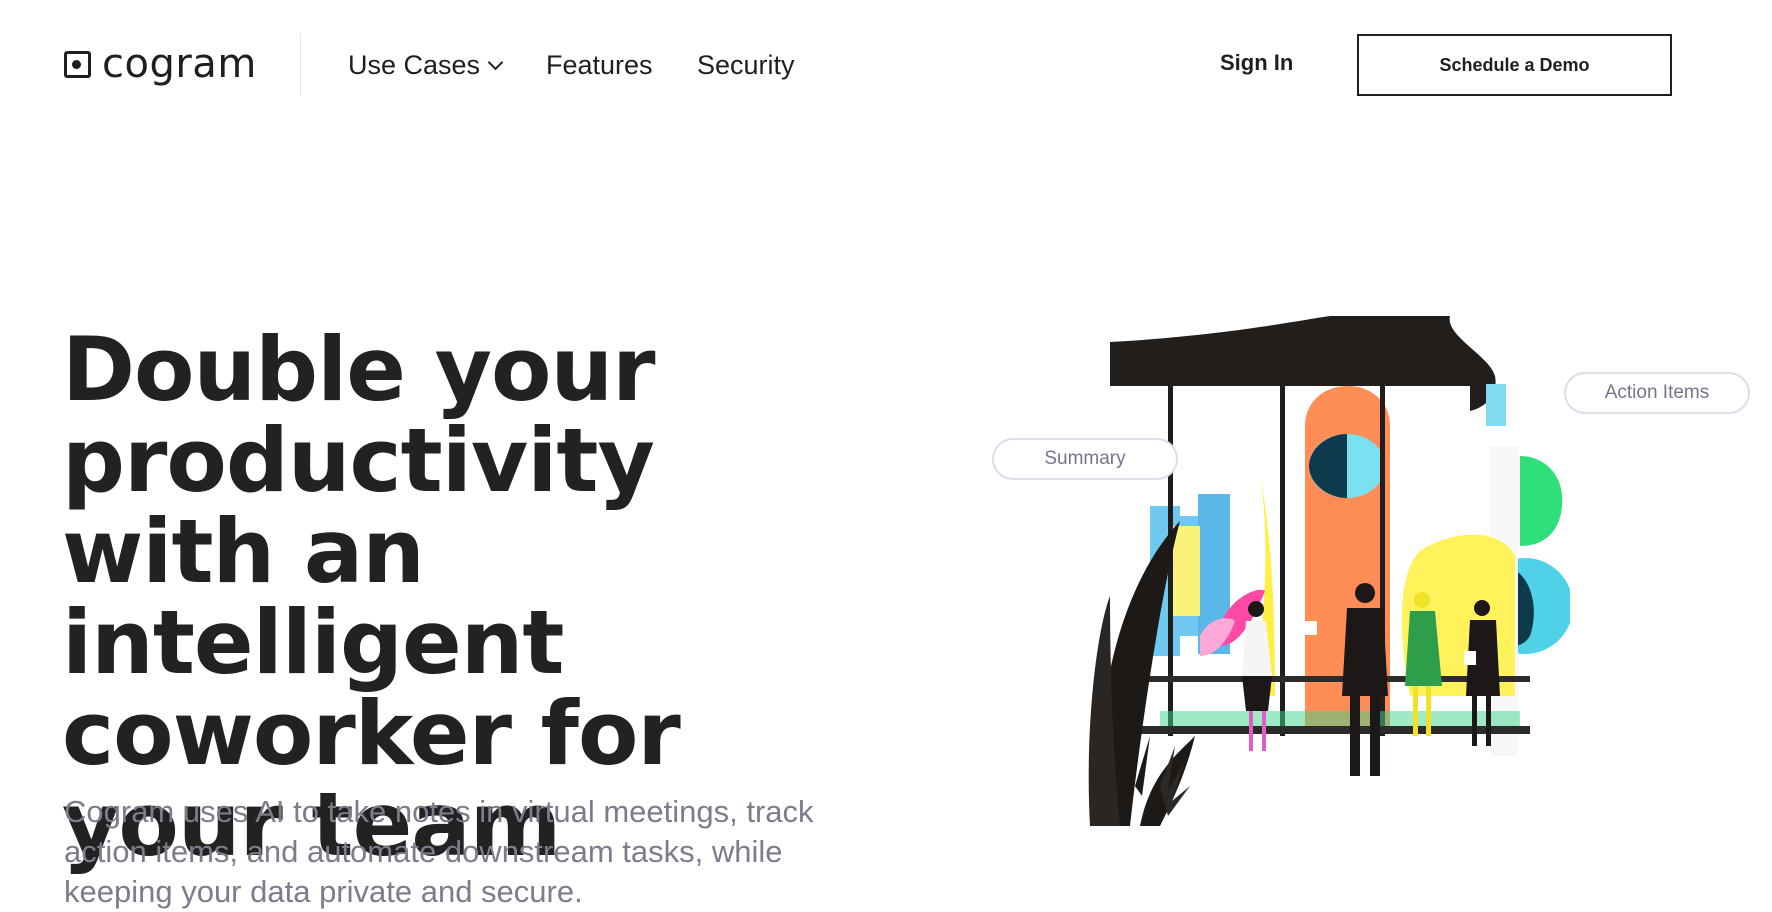  I want to click on nav-security: Security, so click(746, 65).